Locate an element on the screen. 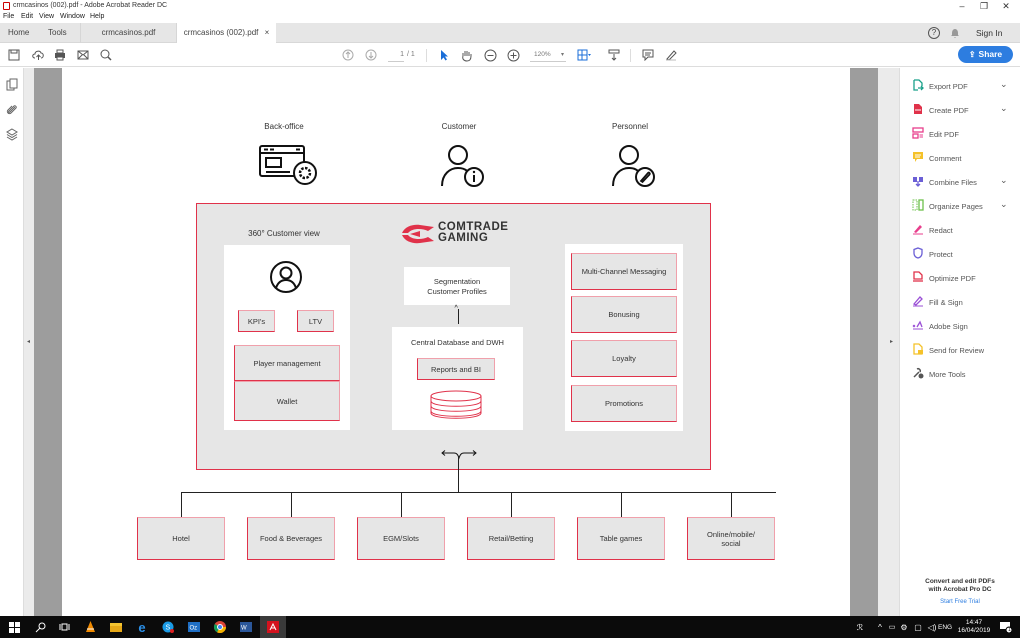  segmentation-line-2: Customer Profiles is located at coordinates (457, 291).